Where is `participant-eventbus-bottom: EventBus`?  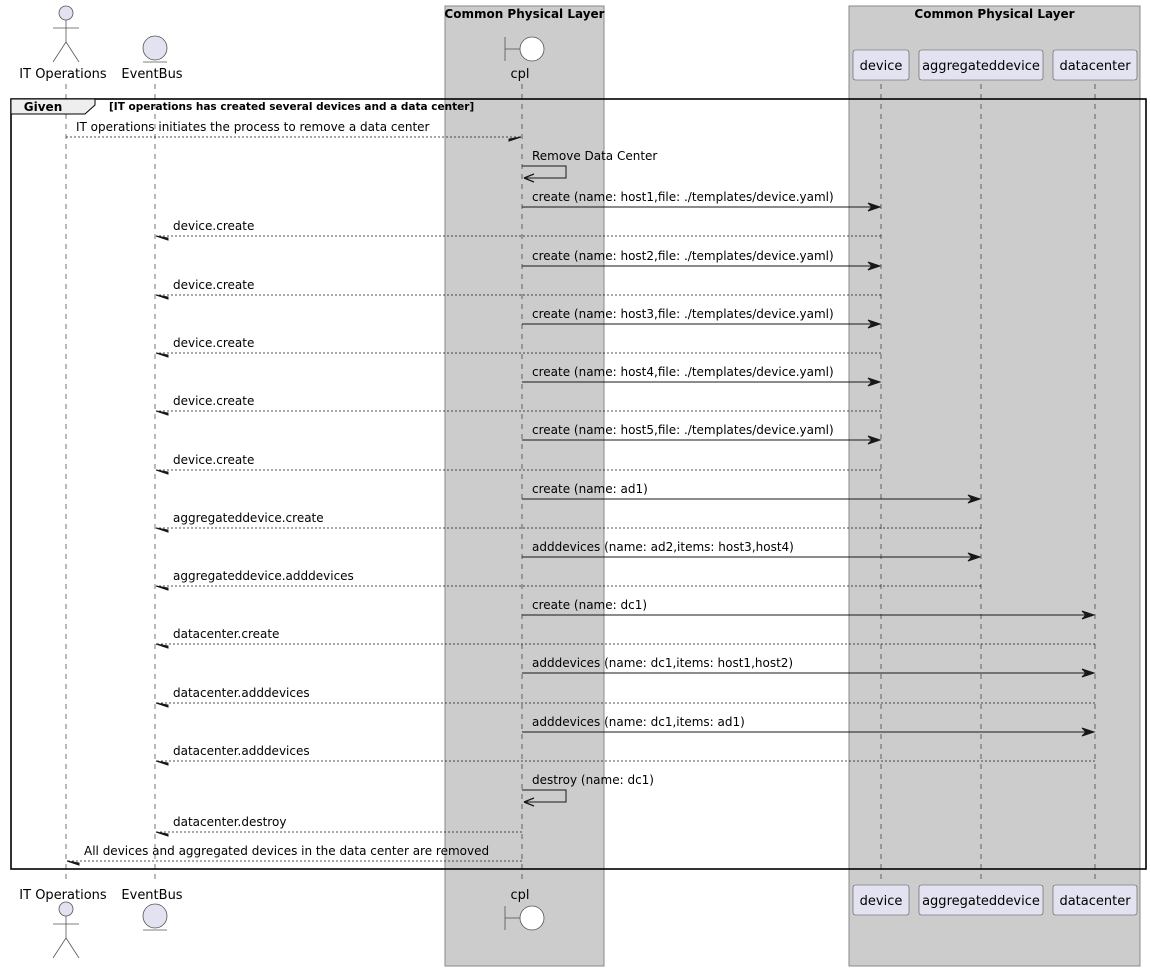 participant-eventbus-bottom: EventBus is located at coordinates (152, 909).